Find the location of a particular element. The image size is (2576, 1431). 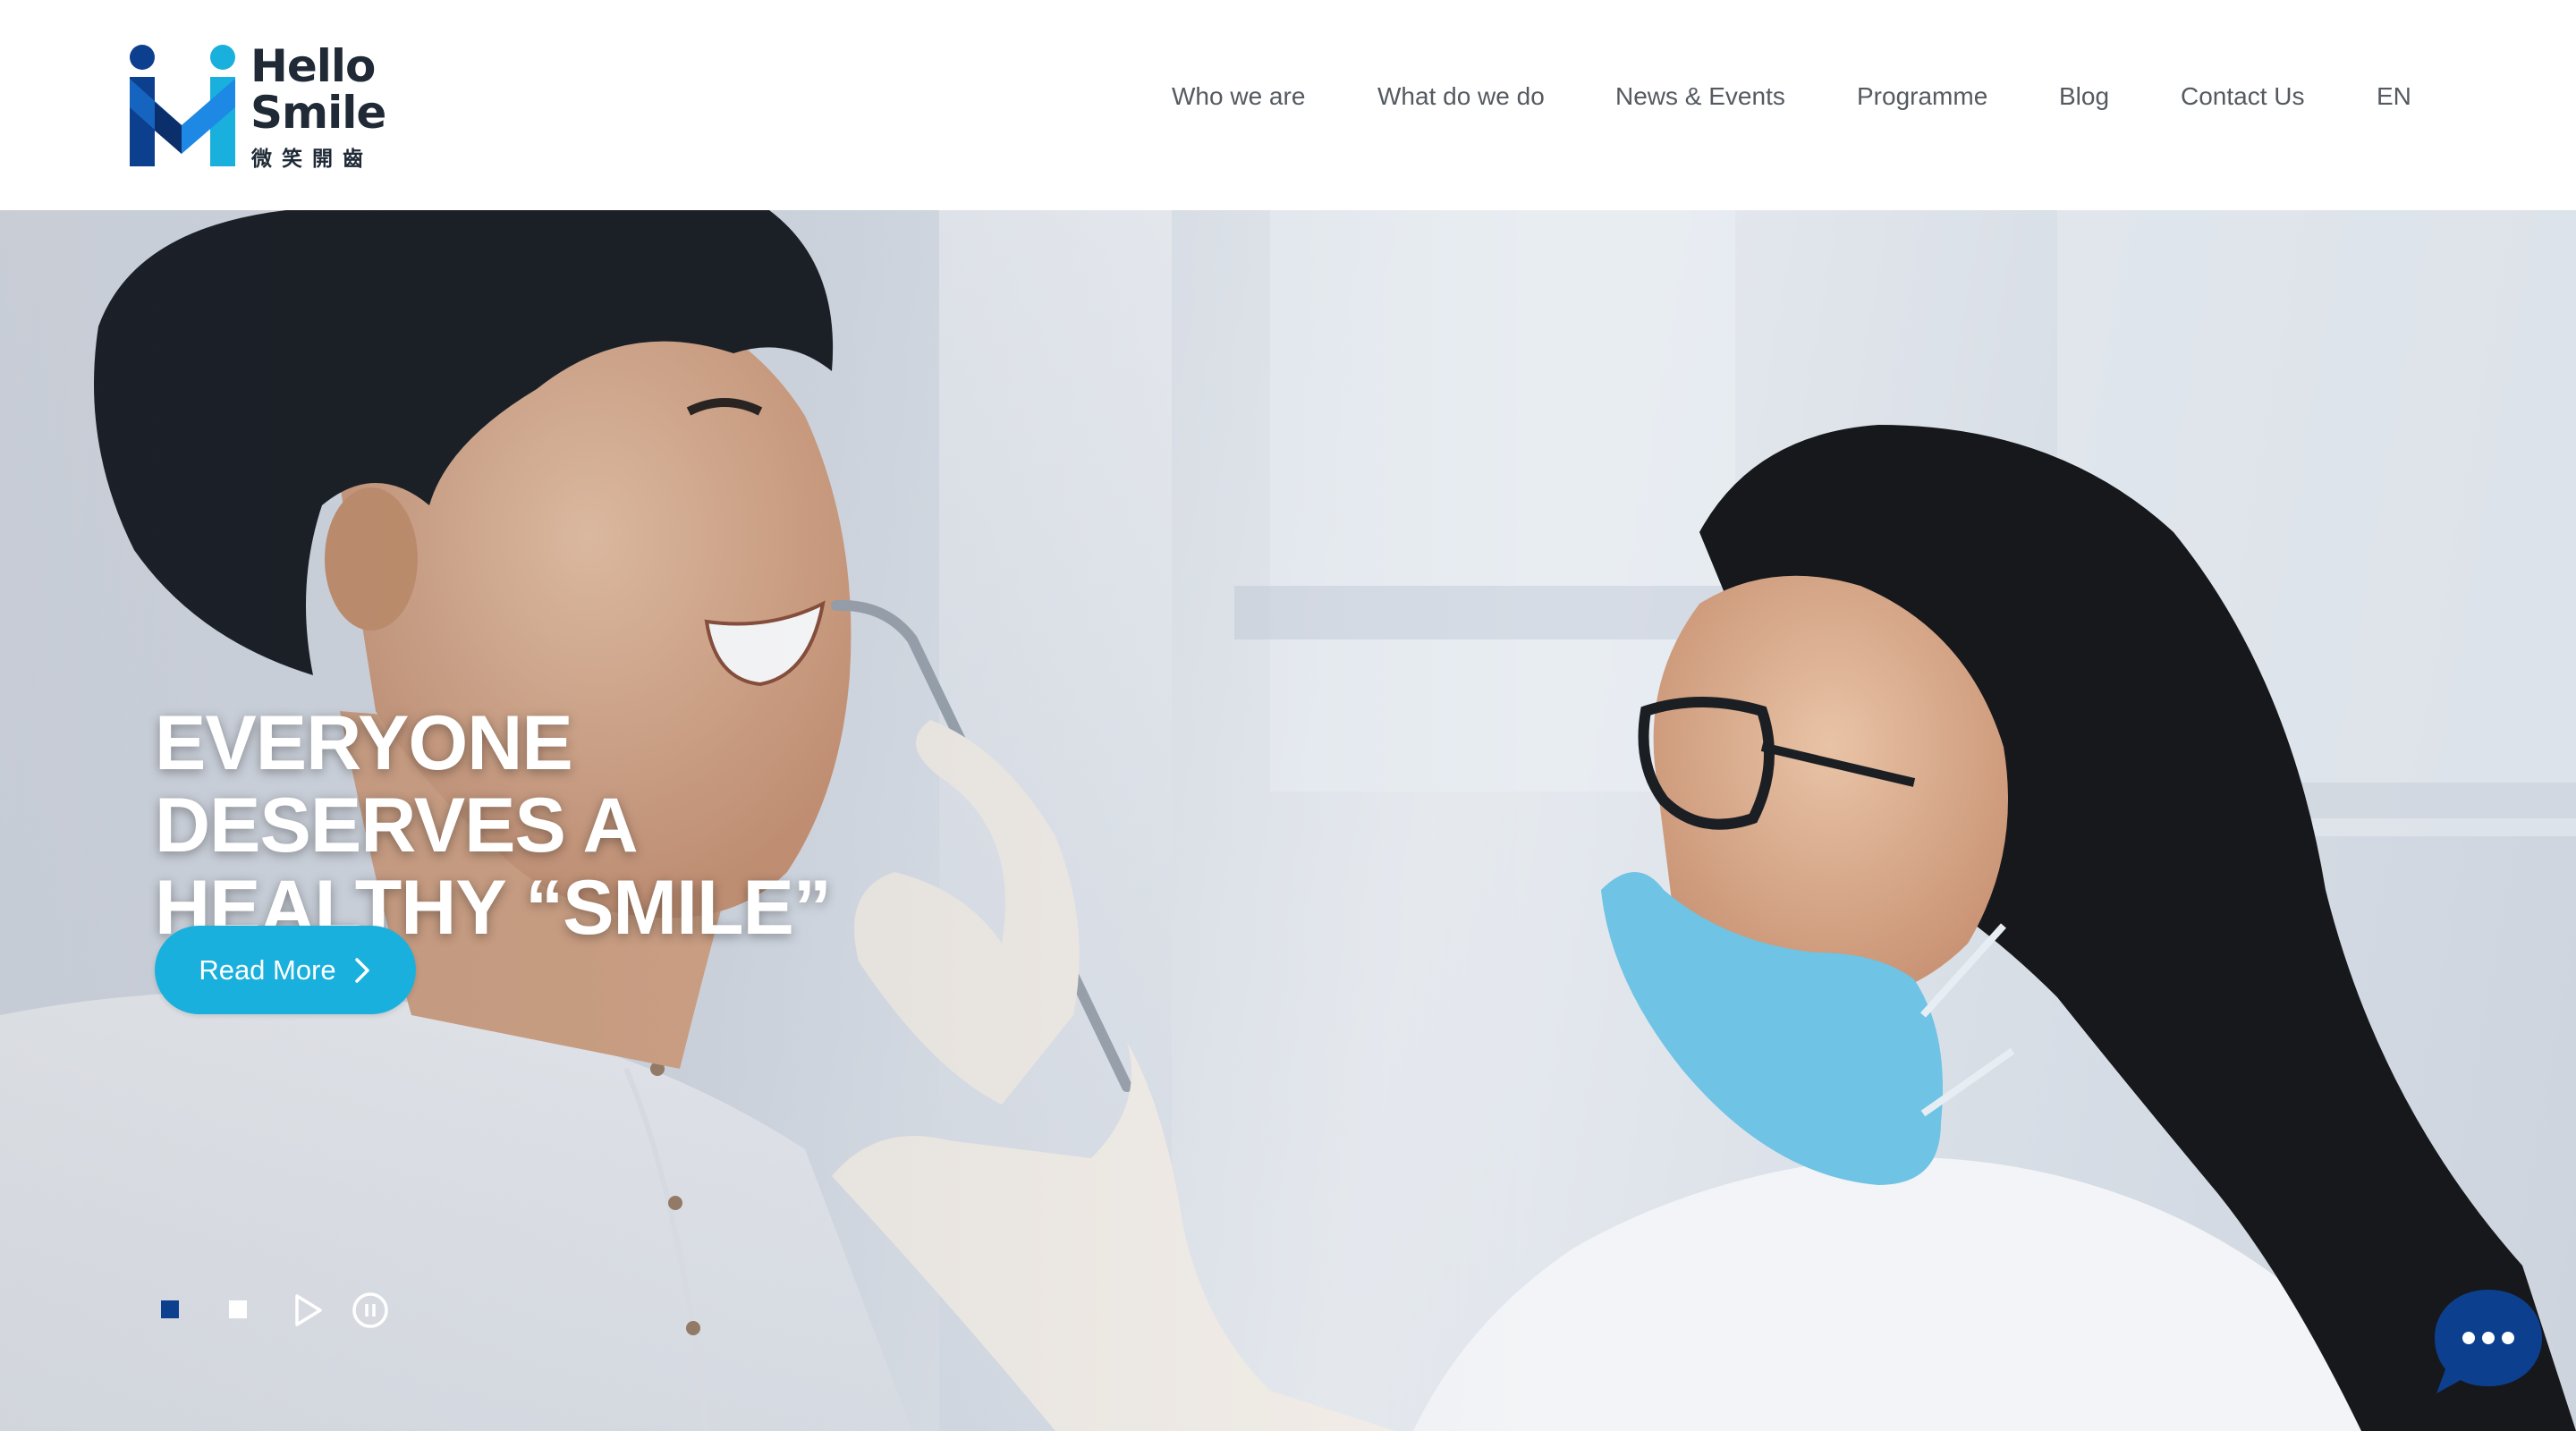

hello-smile-logo: Hello Smile 微笑開齒 is located at coordinates (257, 106).